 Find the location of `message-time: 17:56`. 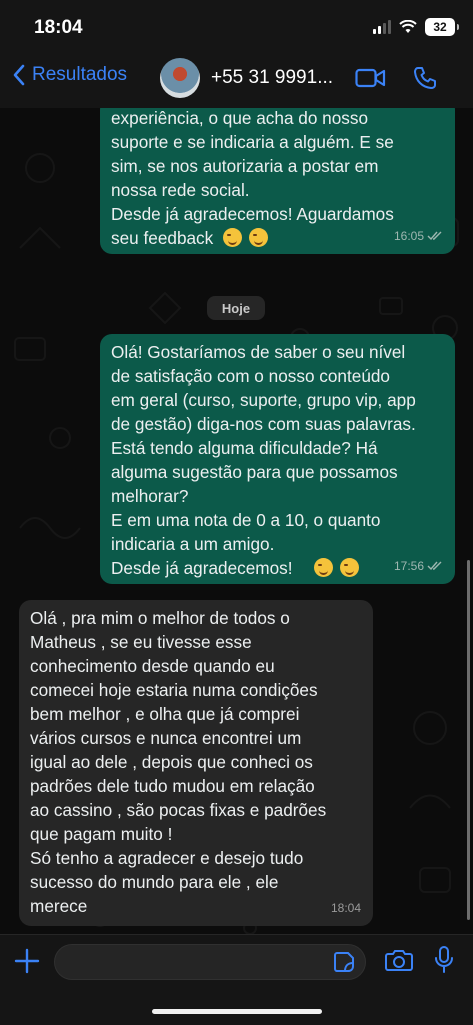

message-time: 17:56 is located at coordinates (408, 566).